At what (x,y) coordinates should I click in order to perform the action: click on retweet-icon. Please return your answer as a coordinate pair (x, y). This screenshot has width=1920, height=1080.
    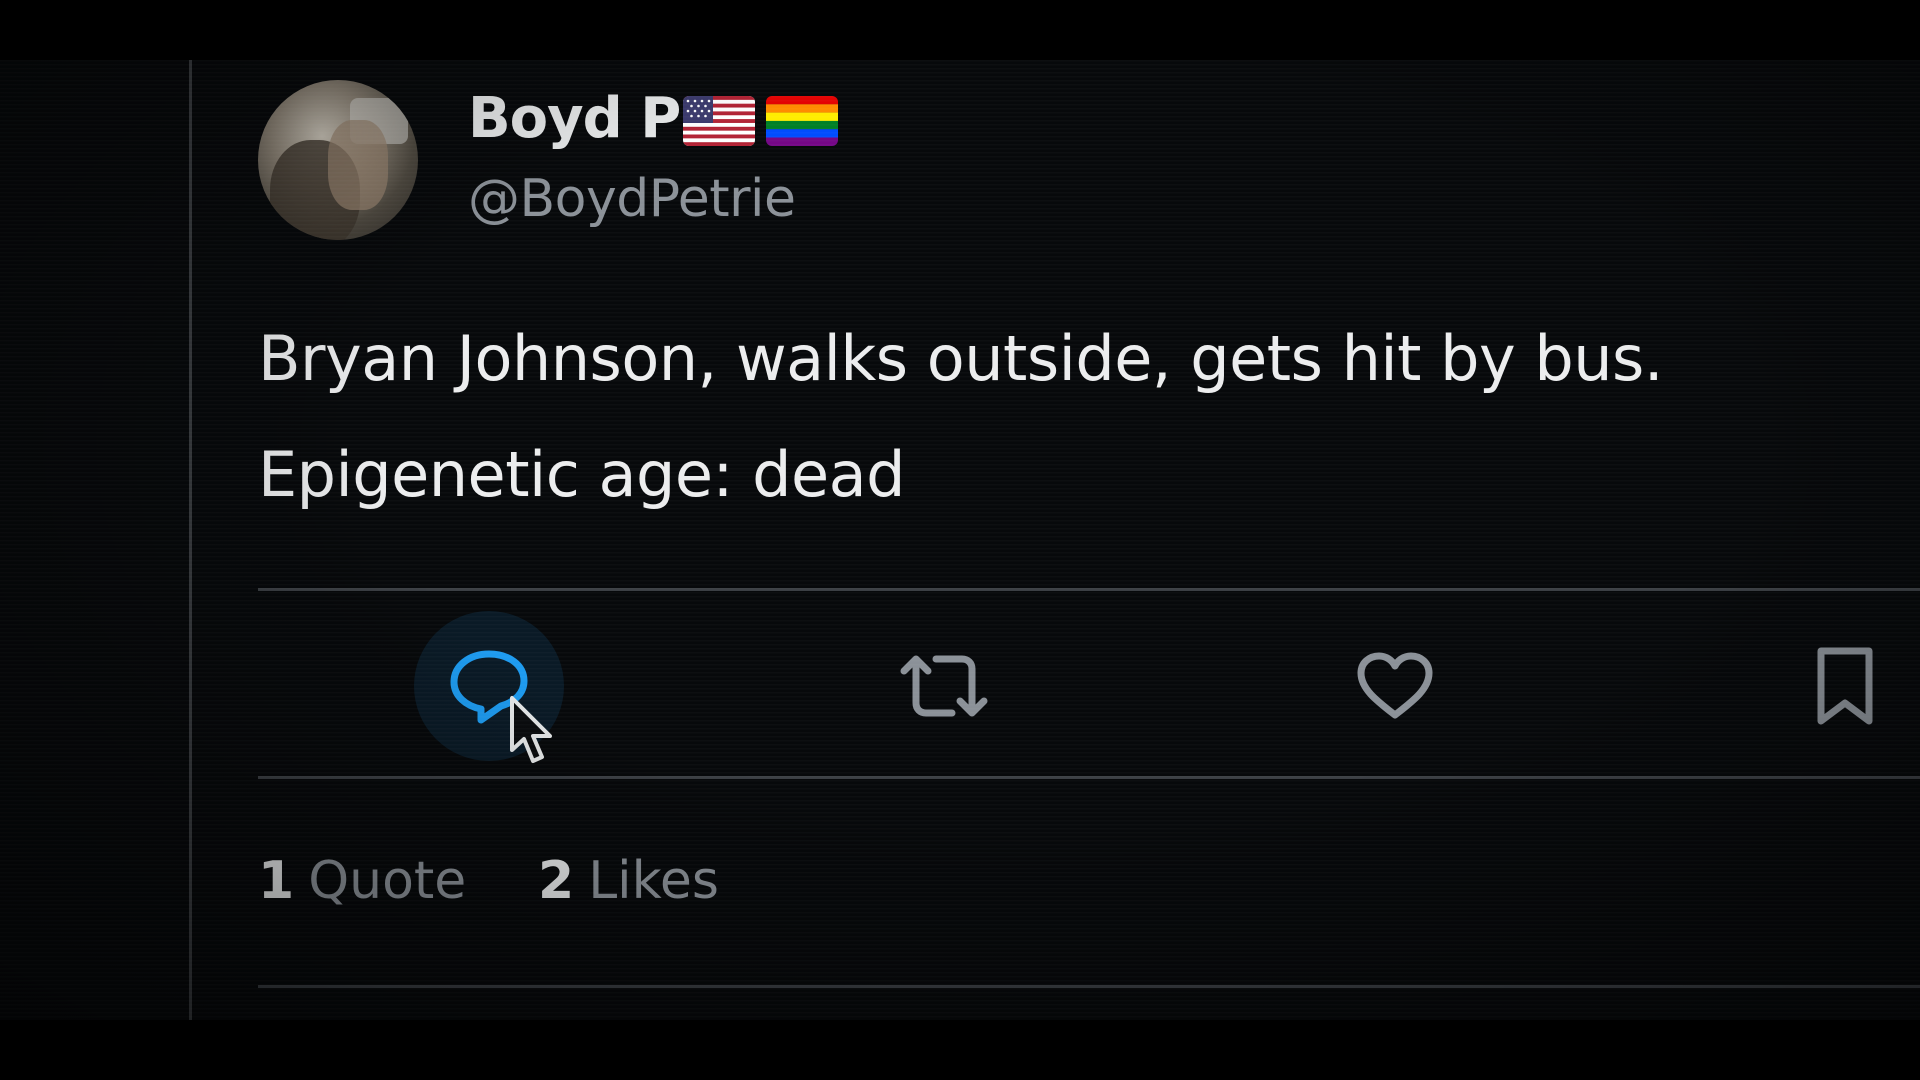
    Looking at the image, I should click on (944, 686).